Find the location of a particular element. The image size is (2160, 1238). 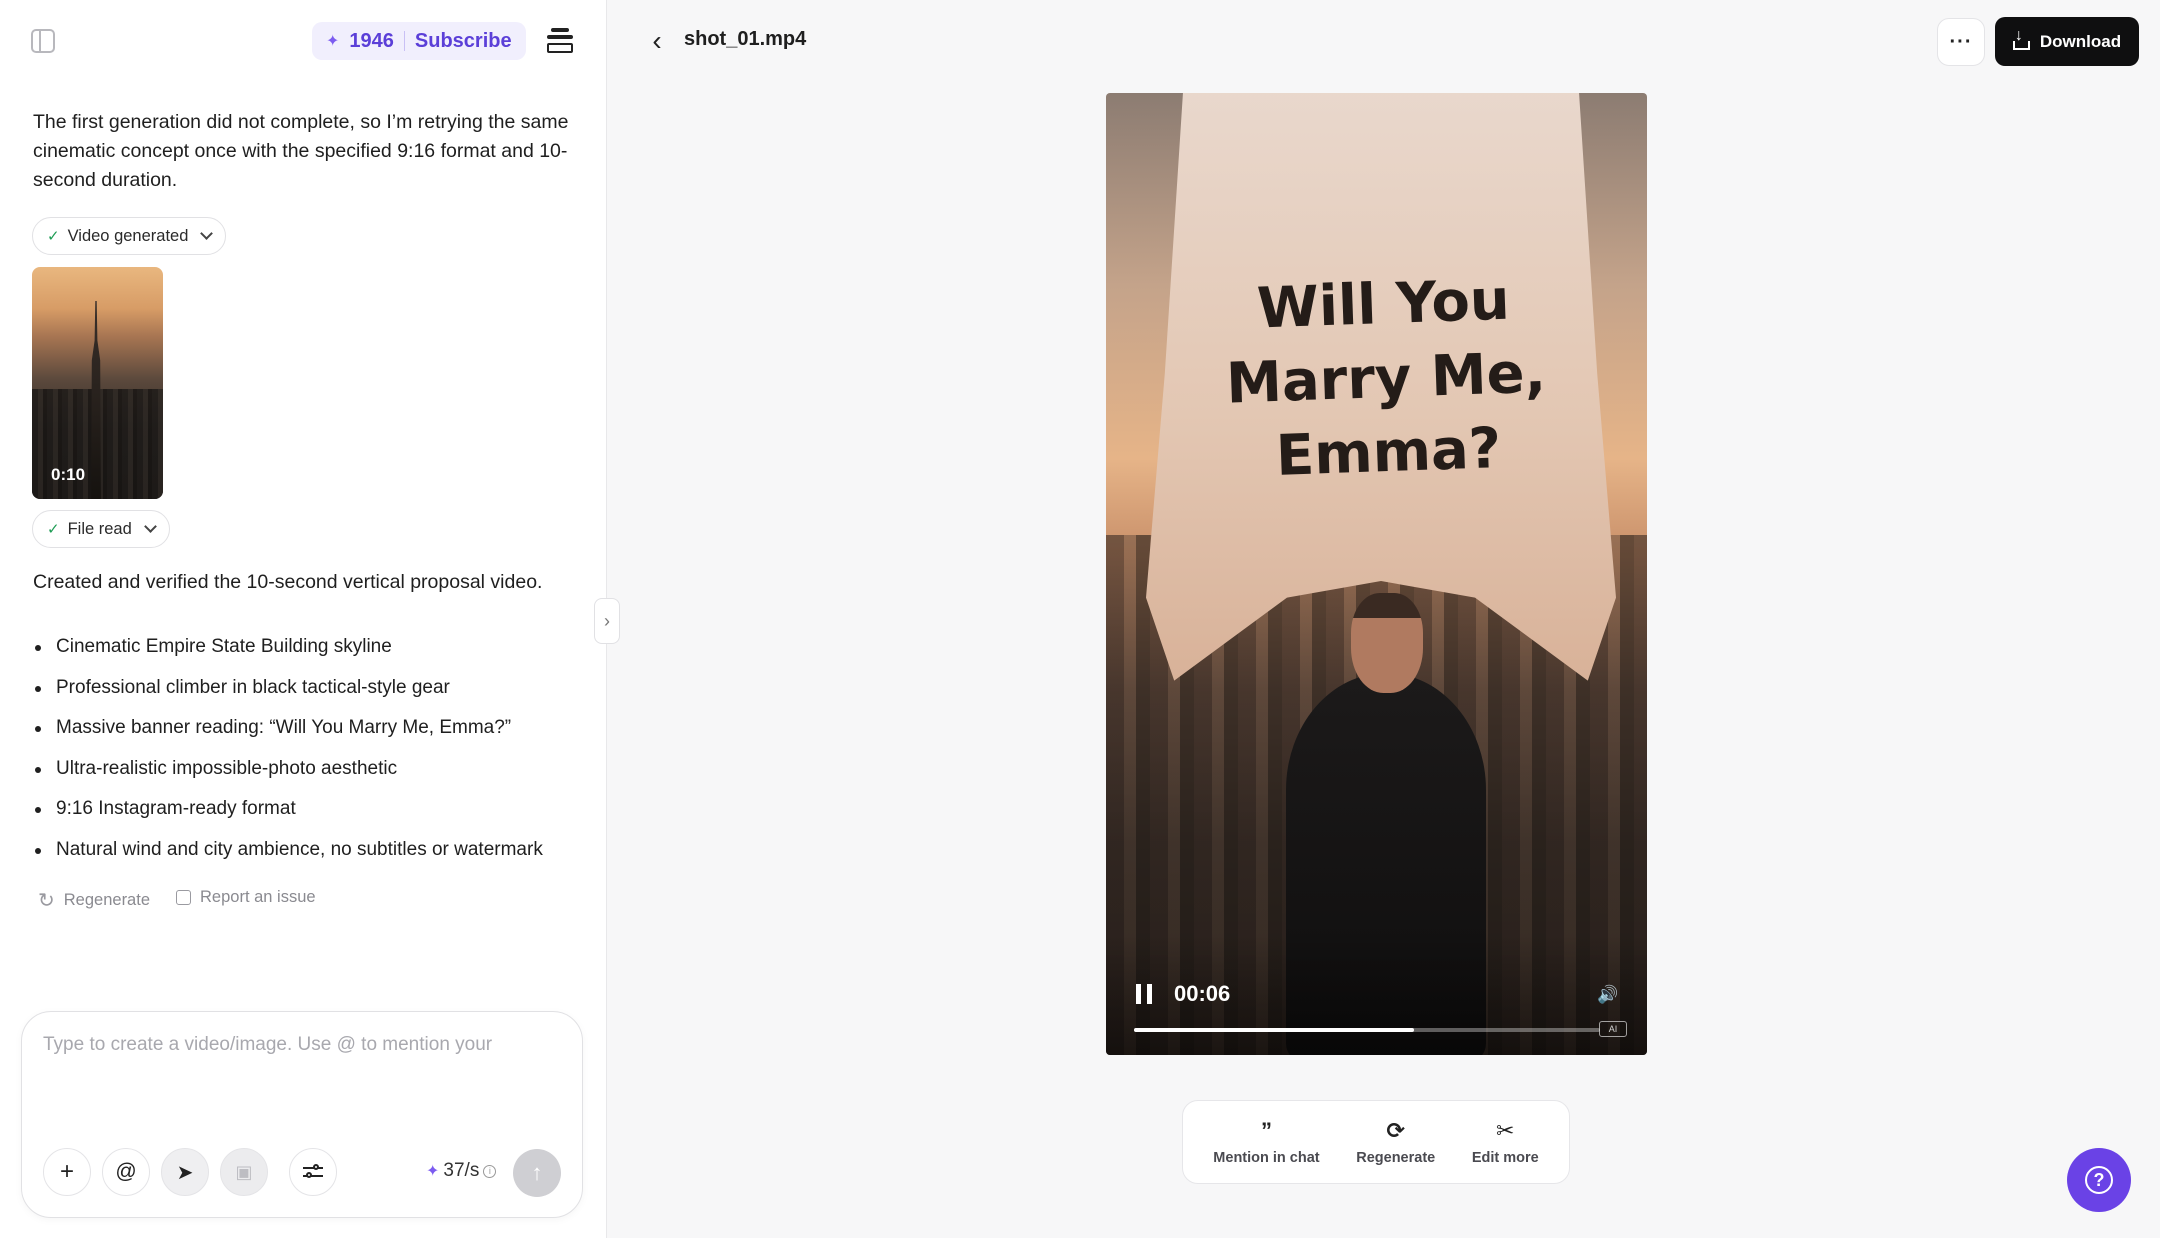

help-icon: ? is located at coordinates (2099, 1180).